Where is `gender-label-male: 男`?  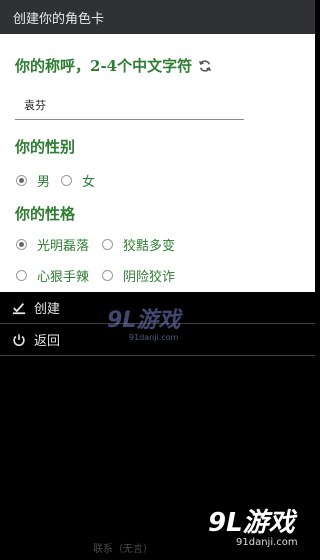
gender-label-male: 男 is located at coordinates (44, 182).